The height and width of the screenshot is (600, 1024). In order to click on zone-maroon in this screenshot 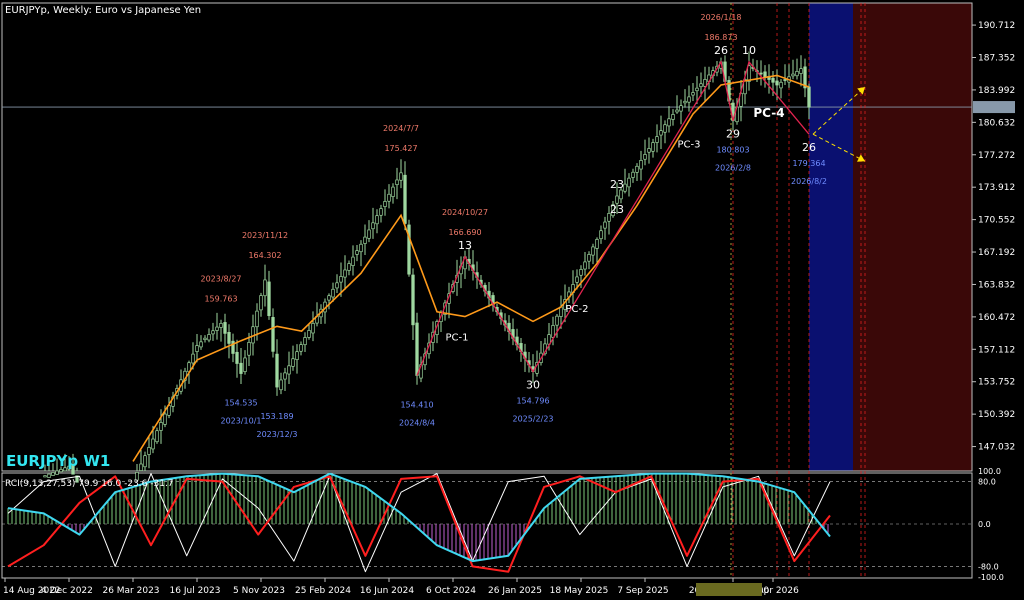, I will do `click(912, 237)`.